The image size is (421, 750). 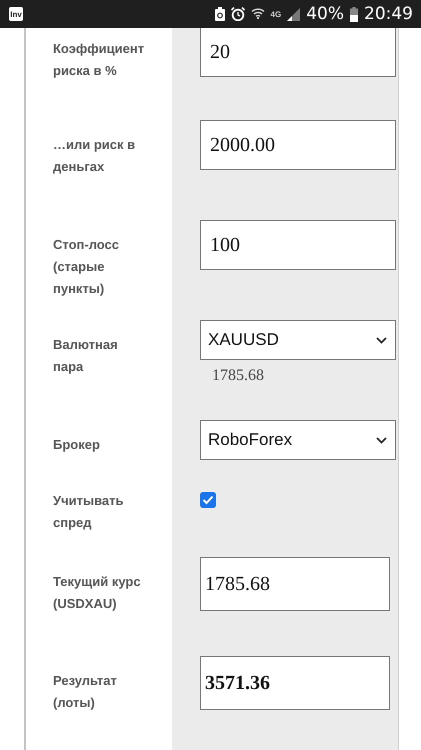 I want to click on field-label: Брокер, so click(x=77, y=445).